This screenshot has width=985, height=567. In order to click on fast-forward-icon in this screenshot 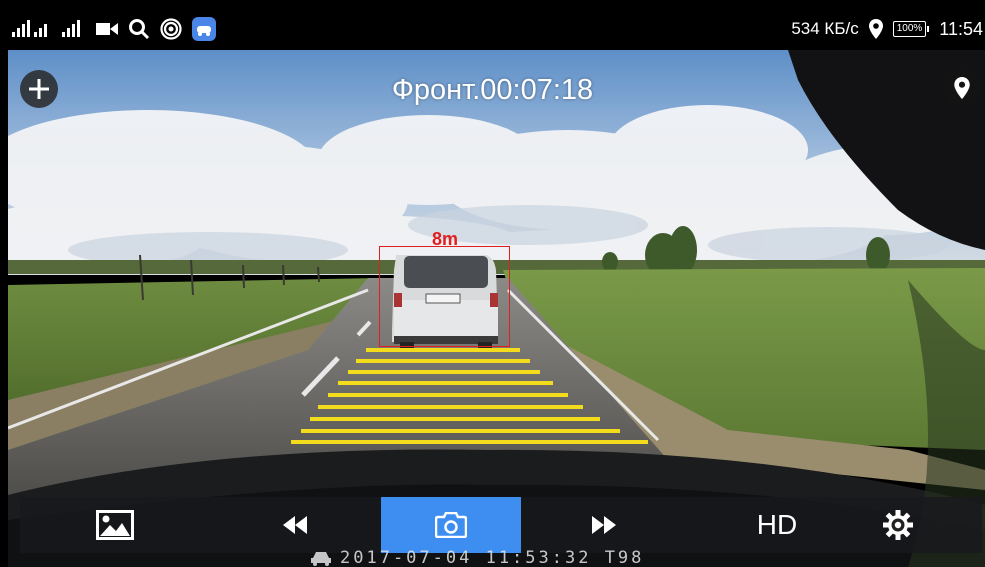, I will do `click(604, 525)`.